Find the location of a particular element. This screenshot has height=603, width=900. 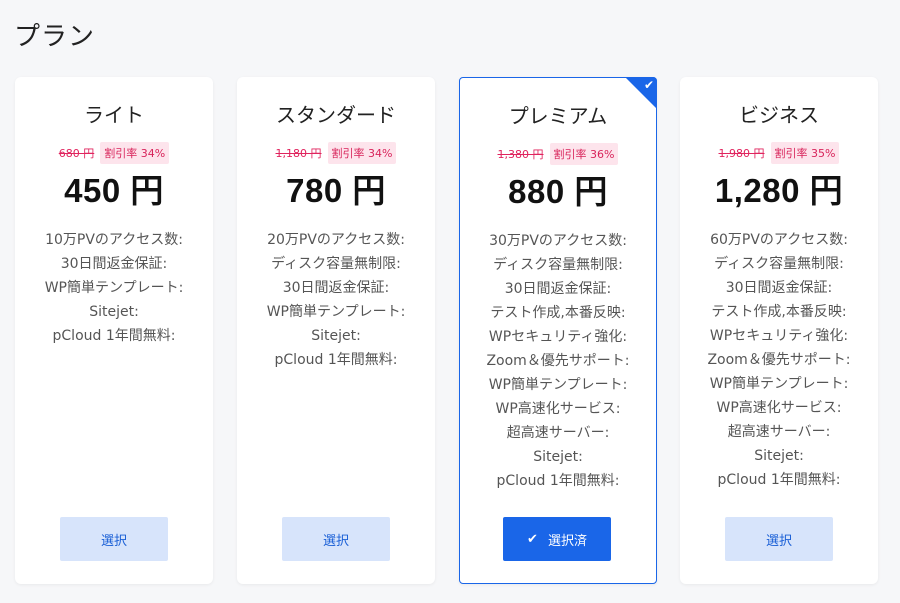

price-row: 1,980 円 割引率 35% is located at coordinates (779, 153).